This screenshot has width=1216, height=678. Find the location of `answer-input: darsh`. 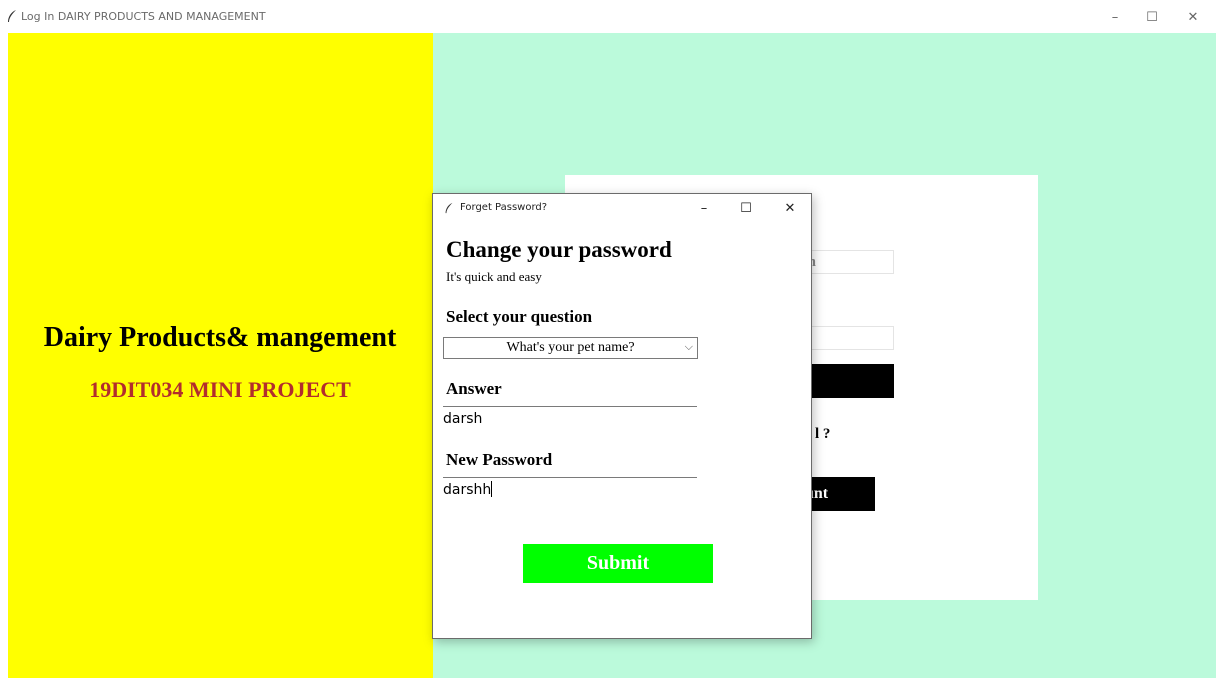

answer-input: darsh is located at coordinates (570, 417).